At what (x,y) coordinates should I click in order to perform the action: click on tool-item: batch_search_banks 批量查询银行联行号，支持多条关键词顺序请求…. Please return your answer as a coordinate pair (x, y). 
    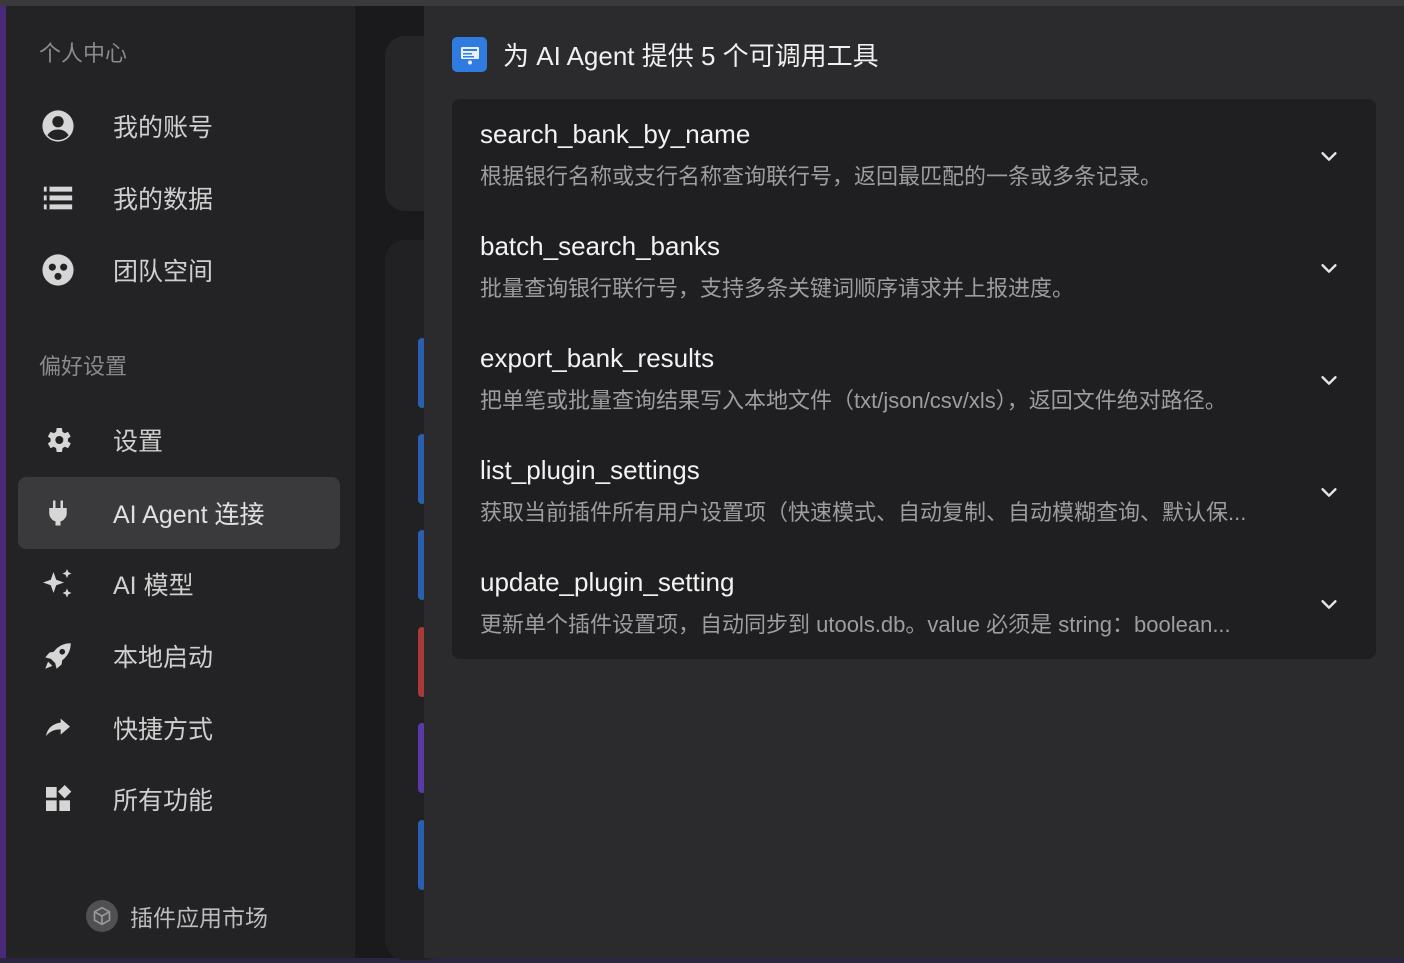
    Looking at the image, I should click on (914, 267).